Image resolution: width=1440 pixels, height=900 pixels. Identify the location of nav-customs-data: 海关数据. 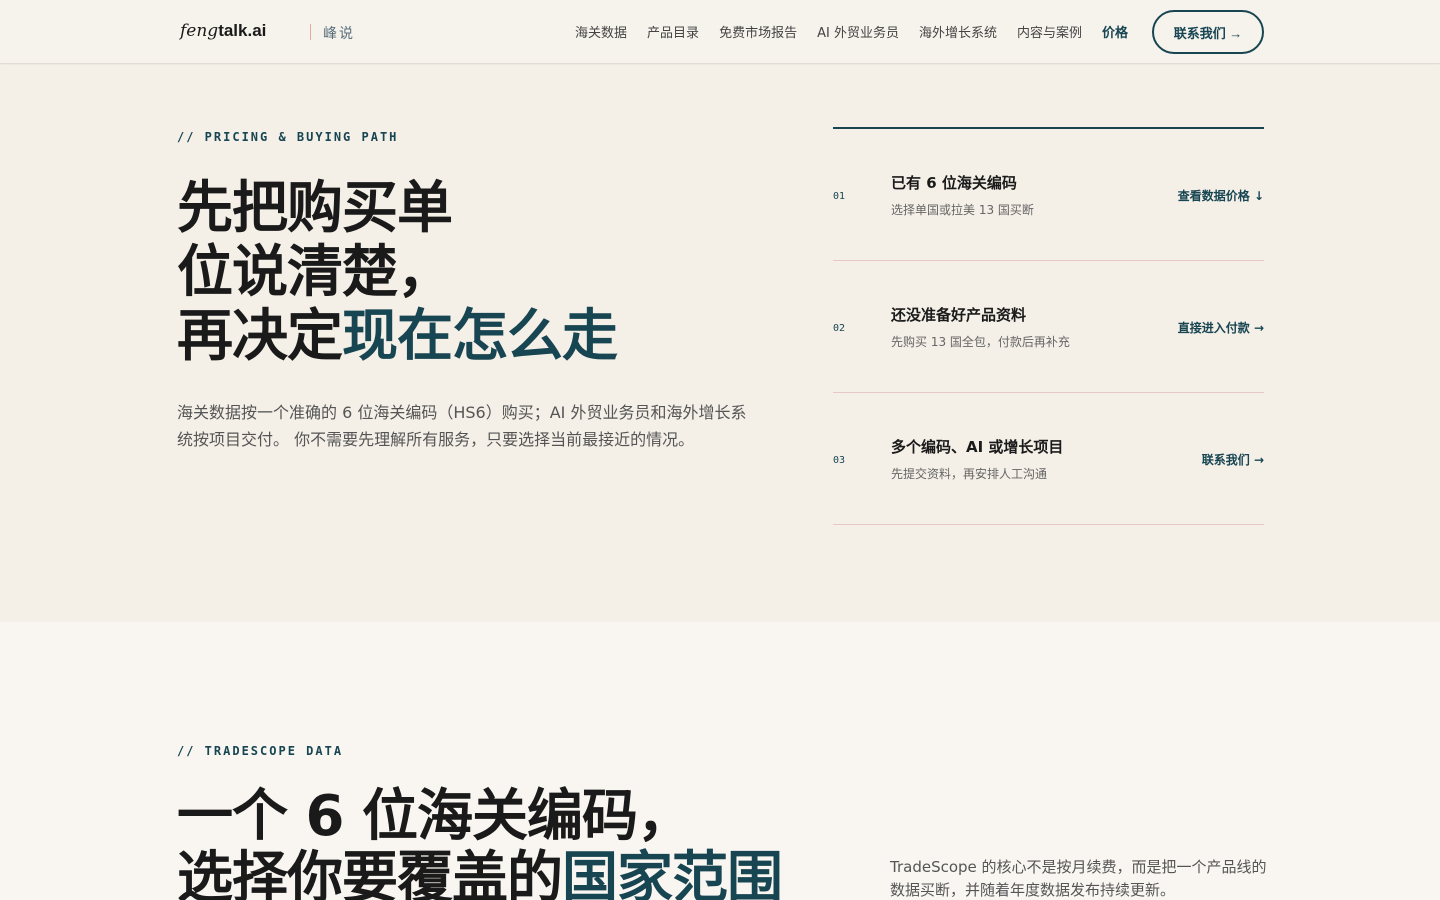
(601, 31).